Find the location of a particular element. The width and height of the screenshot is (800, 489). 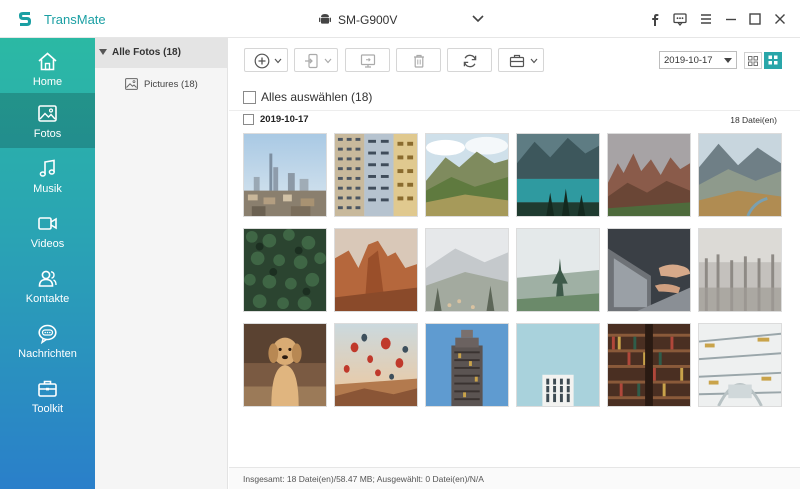

apartment-building-photo is located at coordinates (376, 175).